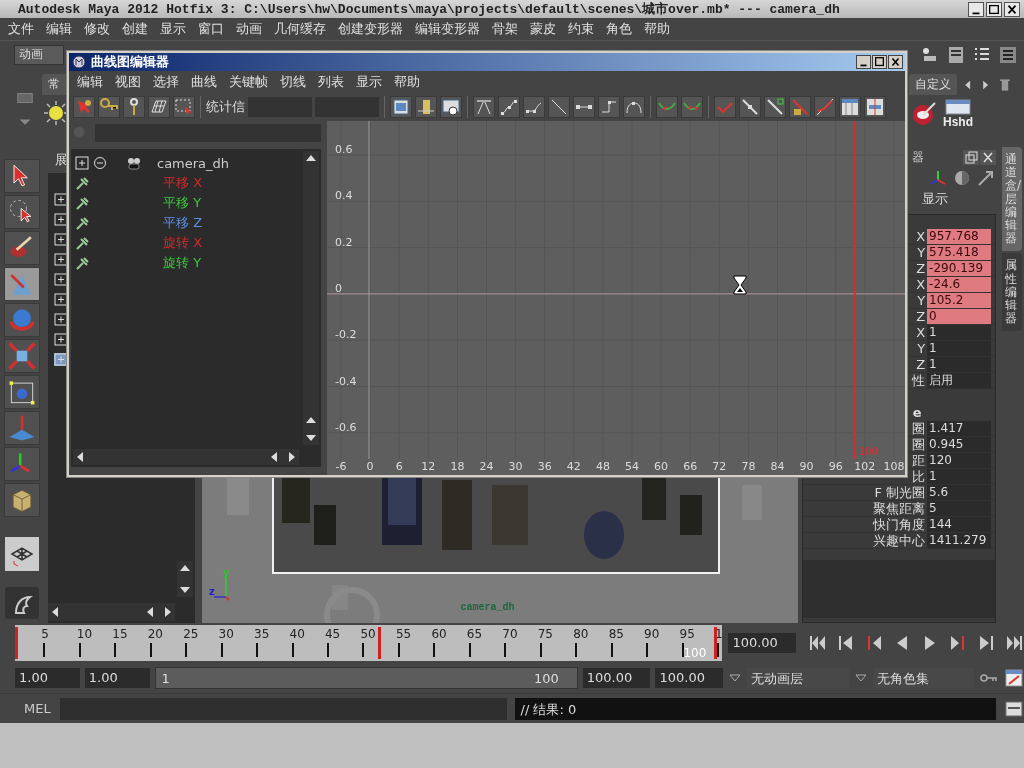 The image size is (1024, 768). What do you see at coordinates (366, 678) in the screenshot?
I see `range-slider: 1 100` at bounding box center [366, 678].